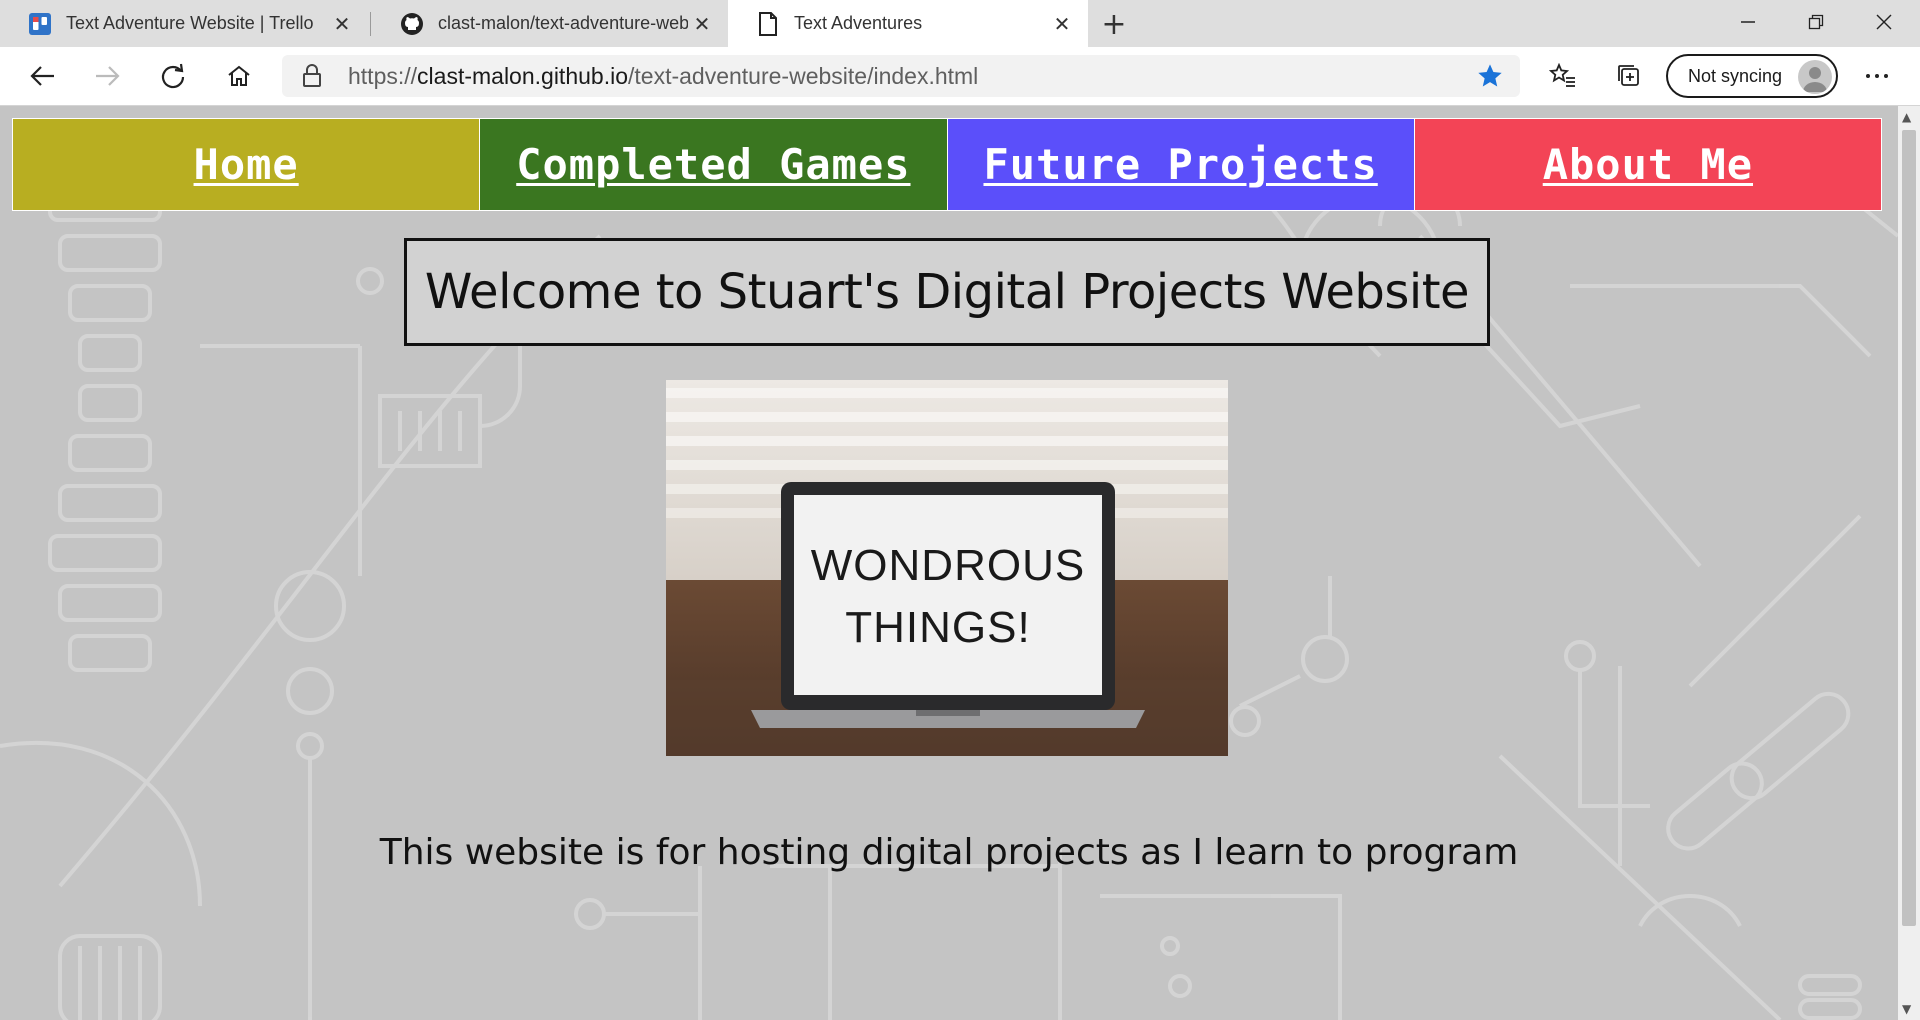 The image size is (1920, 1020). What do you see at coordinates (239, 76) in the screenshot?
I see `home-icon` at bounding box center [239, 76].